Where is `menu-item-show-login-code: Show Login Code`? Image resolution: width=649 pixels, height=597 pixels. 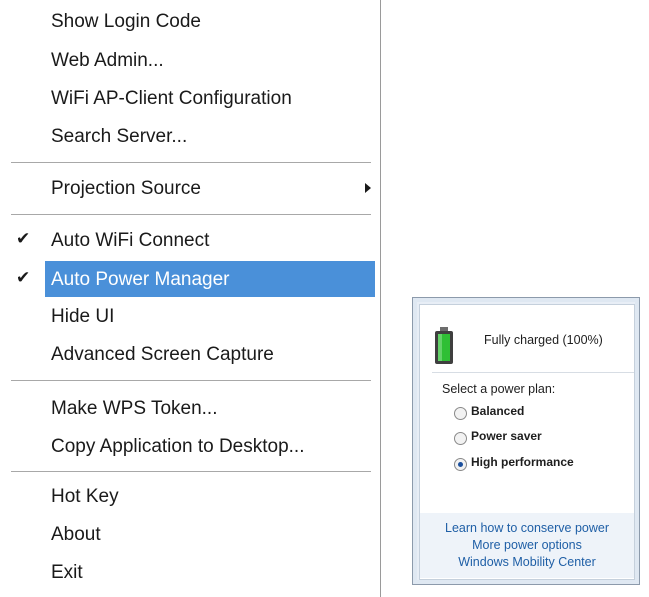 menu-item-show-login-code: Show Login Code is located at coordinates (189, 21).